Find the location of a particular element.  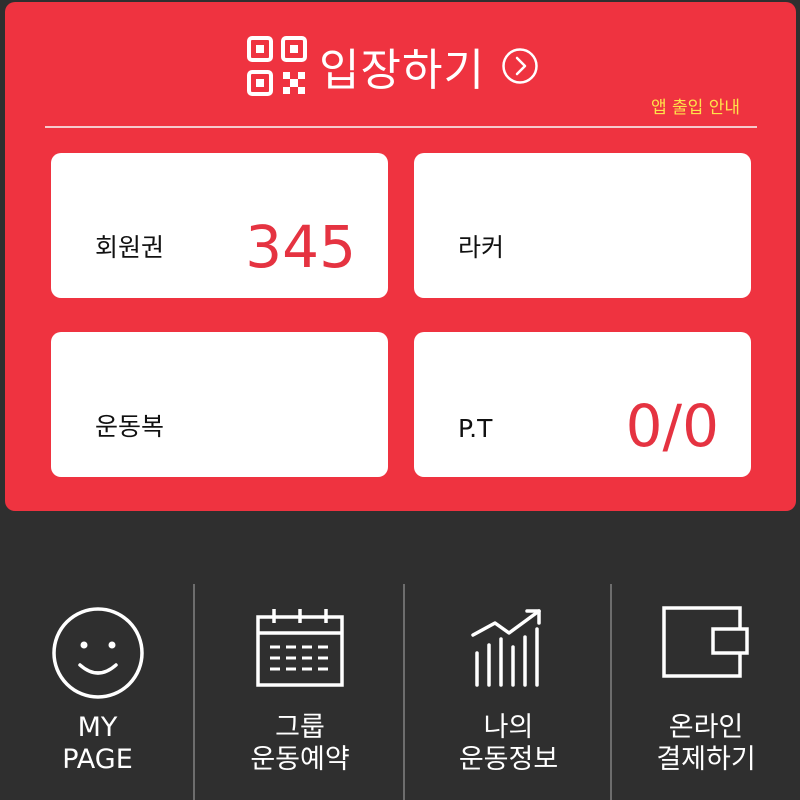

nav-my-workout-info: 나의 운동정보 is located at coordinates (508, 680).